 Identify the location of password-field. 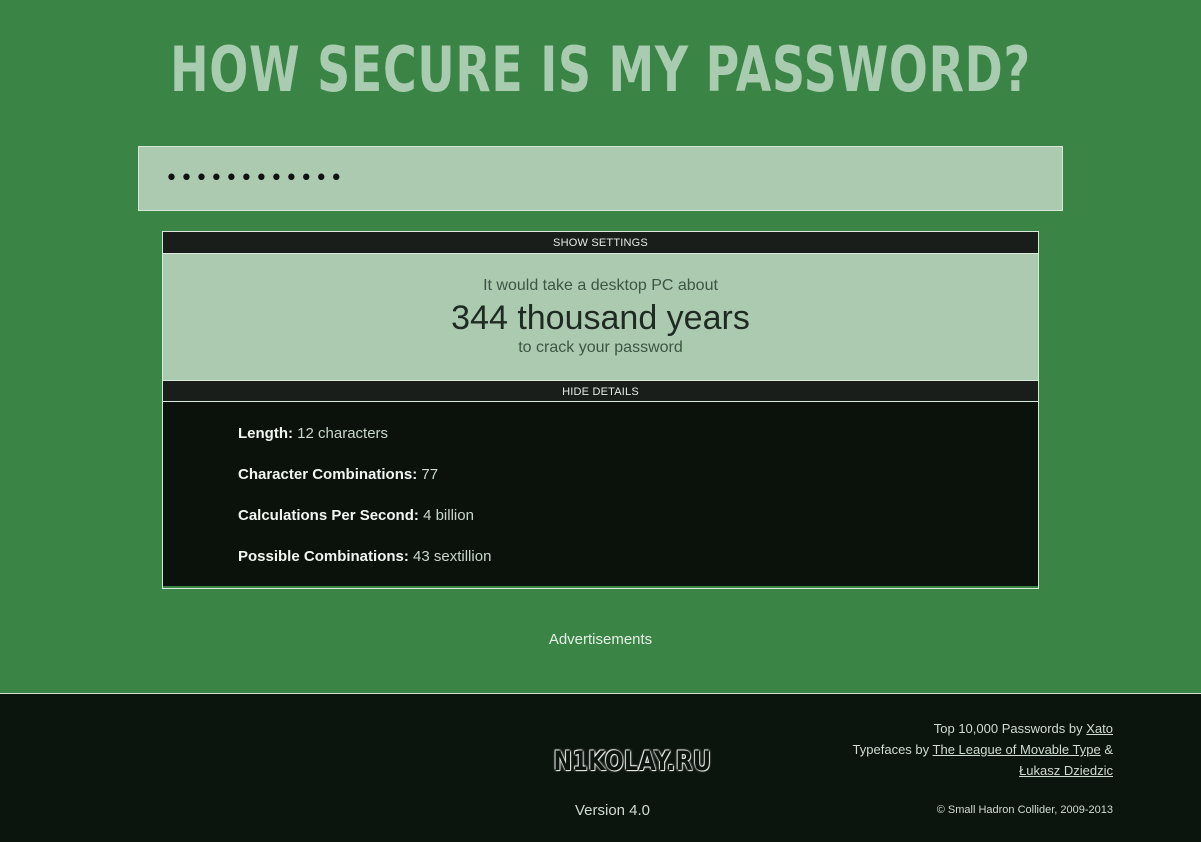
(600, 178).